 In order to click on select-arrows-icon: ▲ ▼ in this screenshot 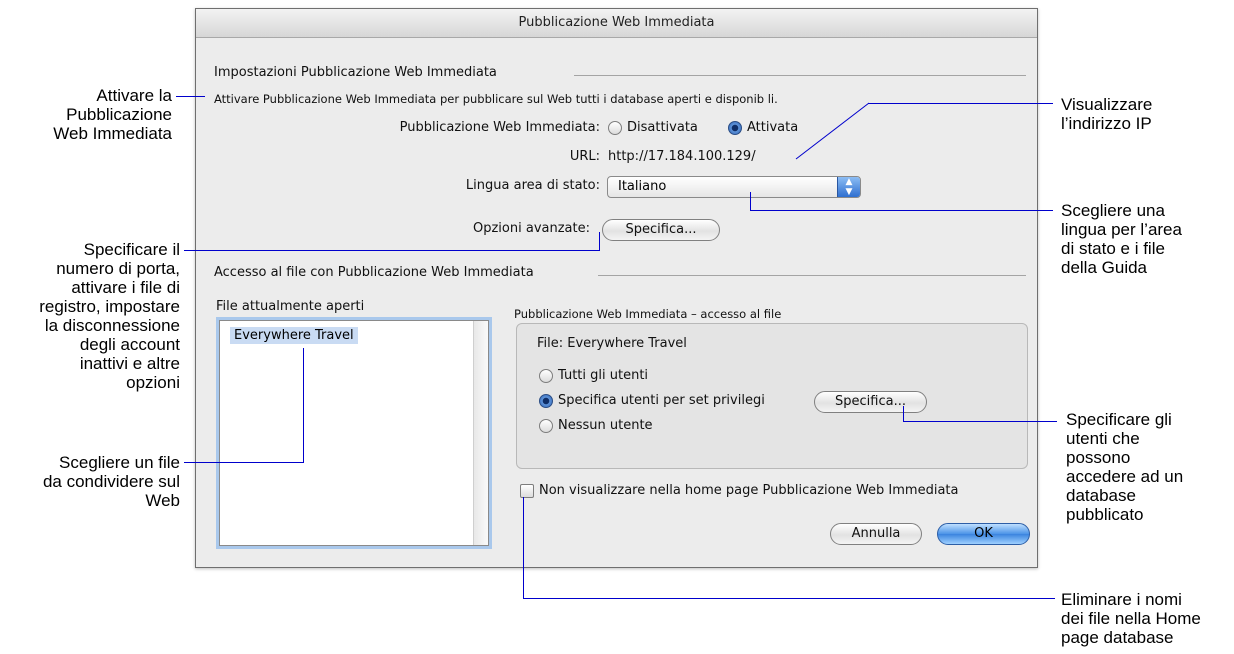, I will do `click(848, 187)`.